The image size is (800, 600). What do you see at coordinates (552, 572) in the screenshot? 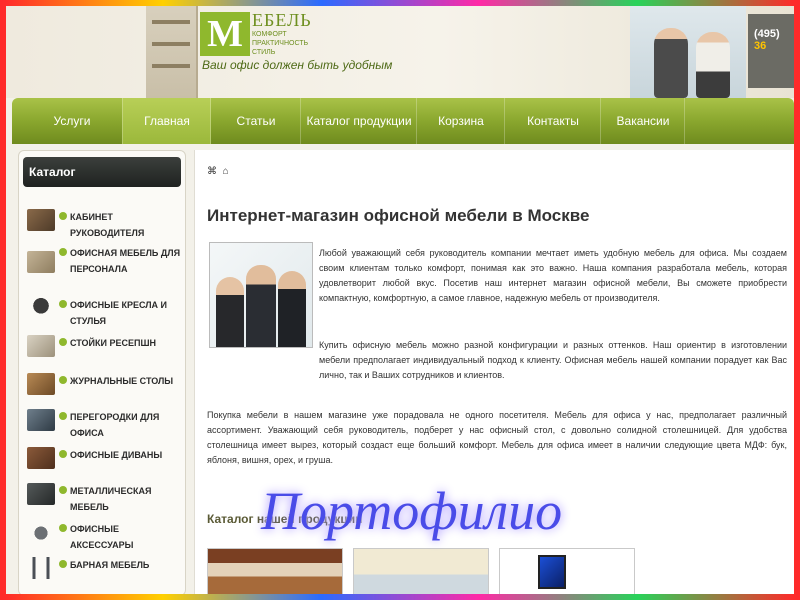
I see `monitor-icon` at bounding box center [552, 572].